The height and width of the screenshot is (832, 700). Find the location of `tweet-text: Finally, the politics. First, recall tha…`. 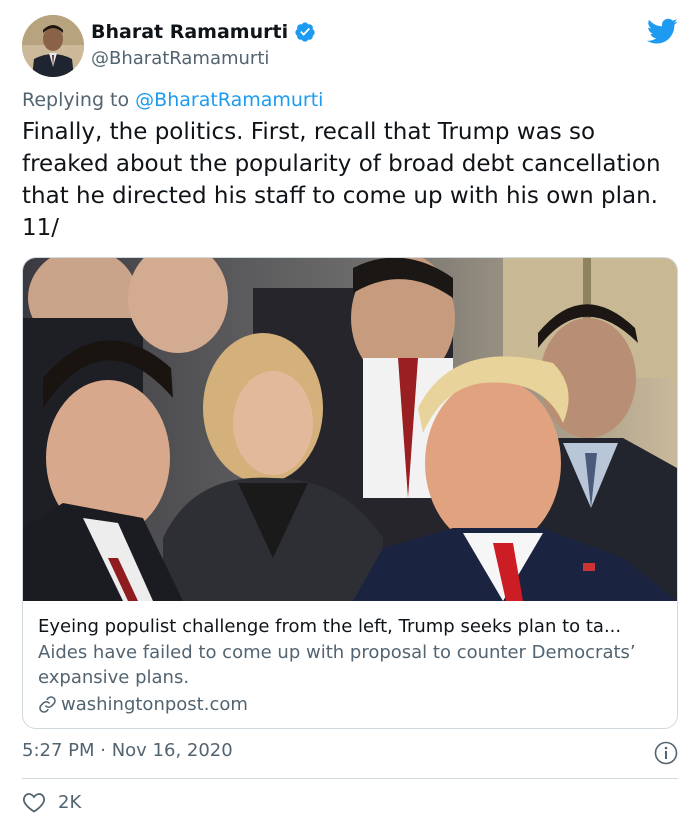

tweet-text: Finally, the politics. First, recall tha… is located at coordinates (341, 180).